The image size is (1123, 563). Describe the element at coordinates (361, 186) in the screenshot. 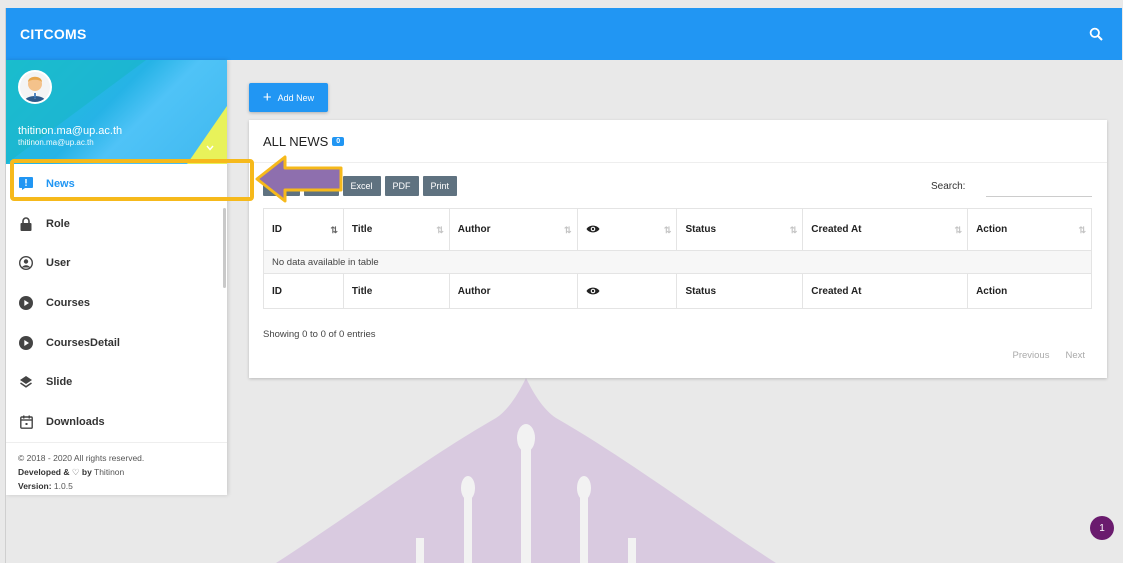

I see `excel-button: Excel` at that location.